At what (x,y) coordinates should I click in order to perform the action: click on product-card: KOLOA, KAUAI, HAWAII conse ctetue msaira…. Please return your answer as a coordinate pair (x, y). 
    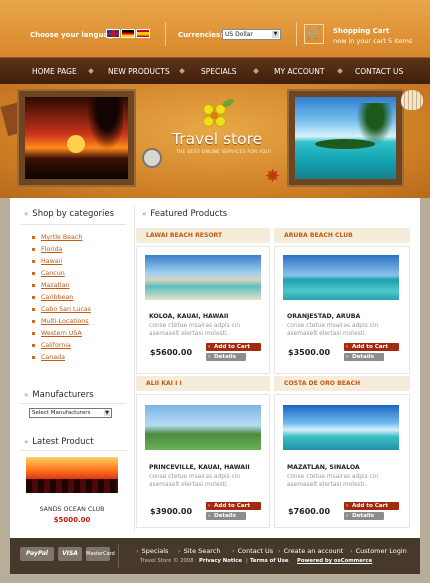
    Looking at the image, I should click on (203, 310).